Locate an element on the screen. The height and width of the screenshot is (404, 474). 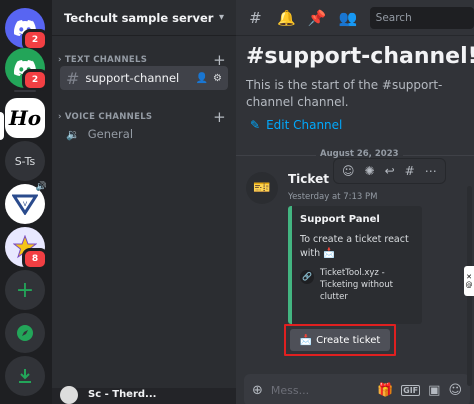
compass-icon is located at coordinates (25, 333).